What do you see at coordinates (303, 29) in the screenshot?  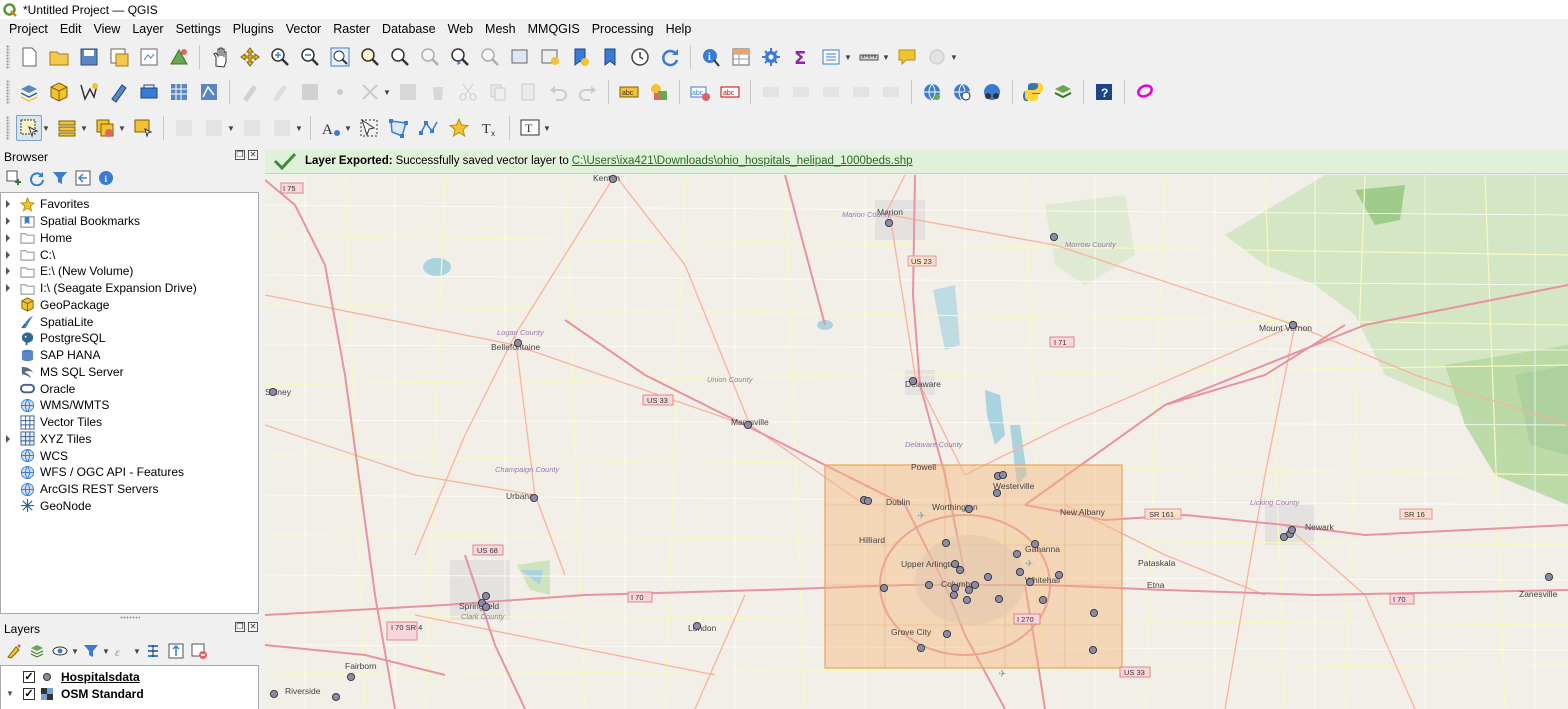 I see `menu-vector: Vector` at bounding box center [303, 29].